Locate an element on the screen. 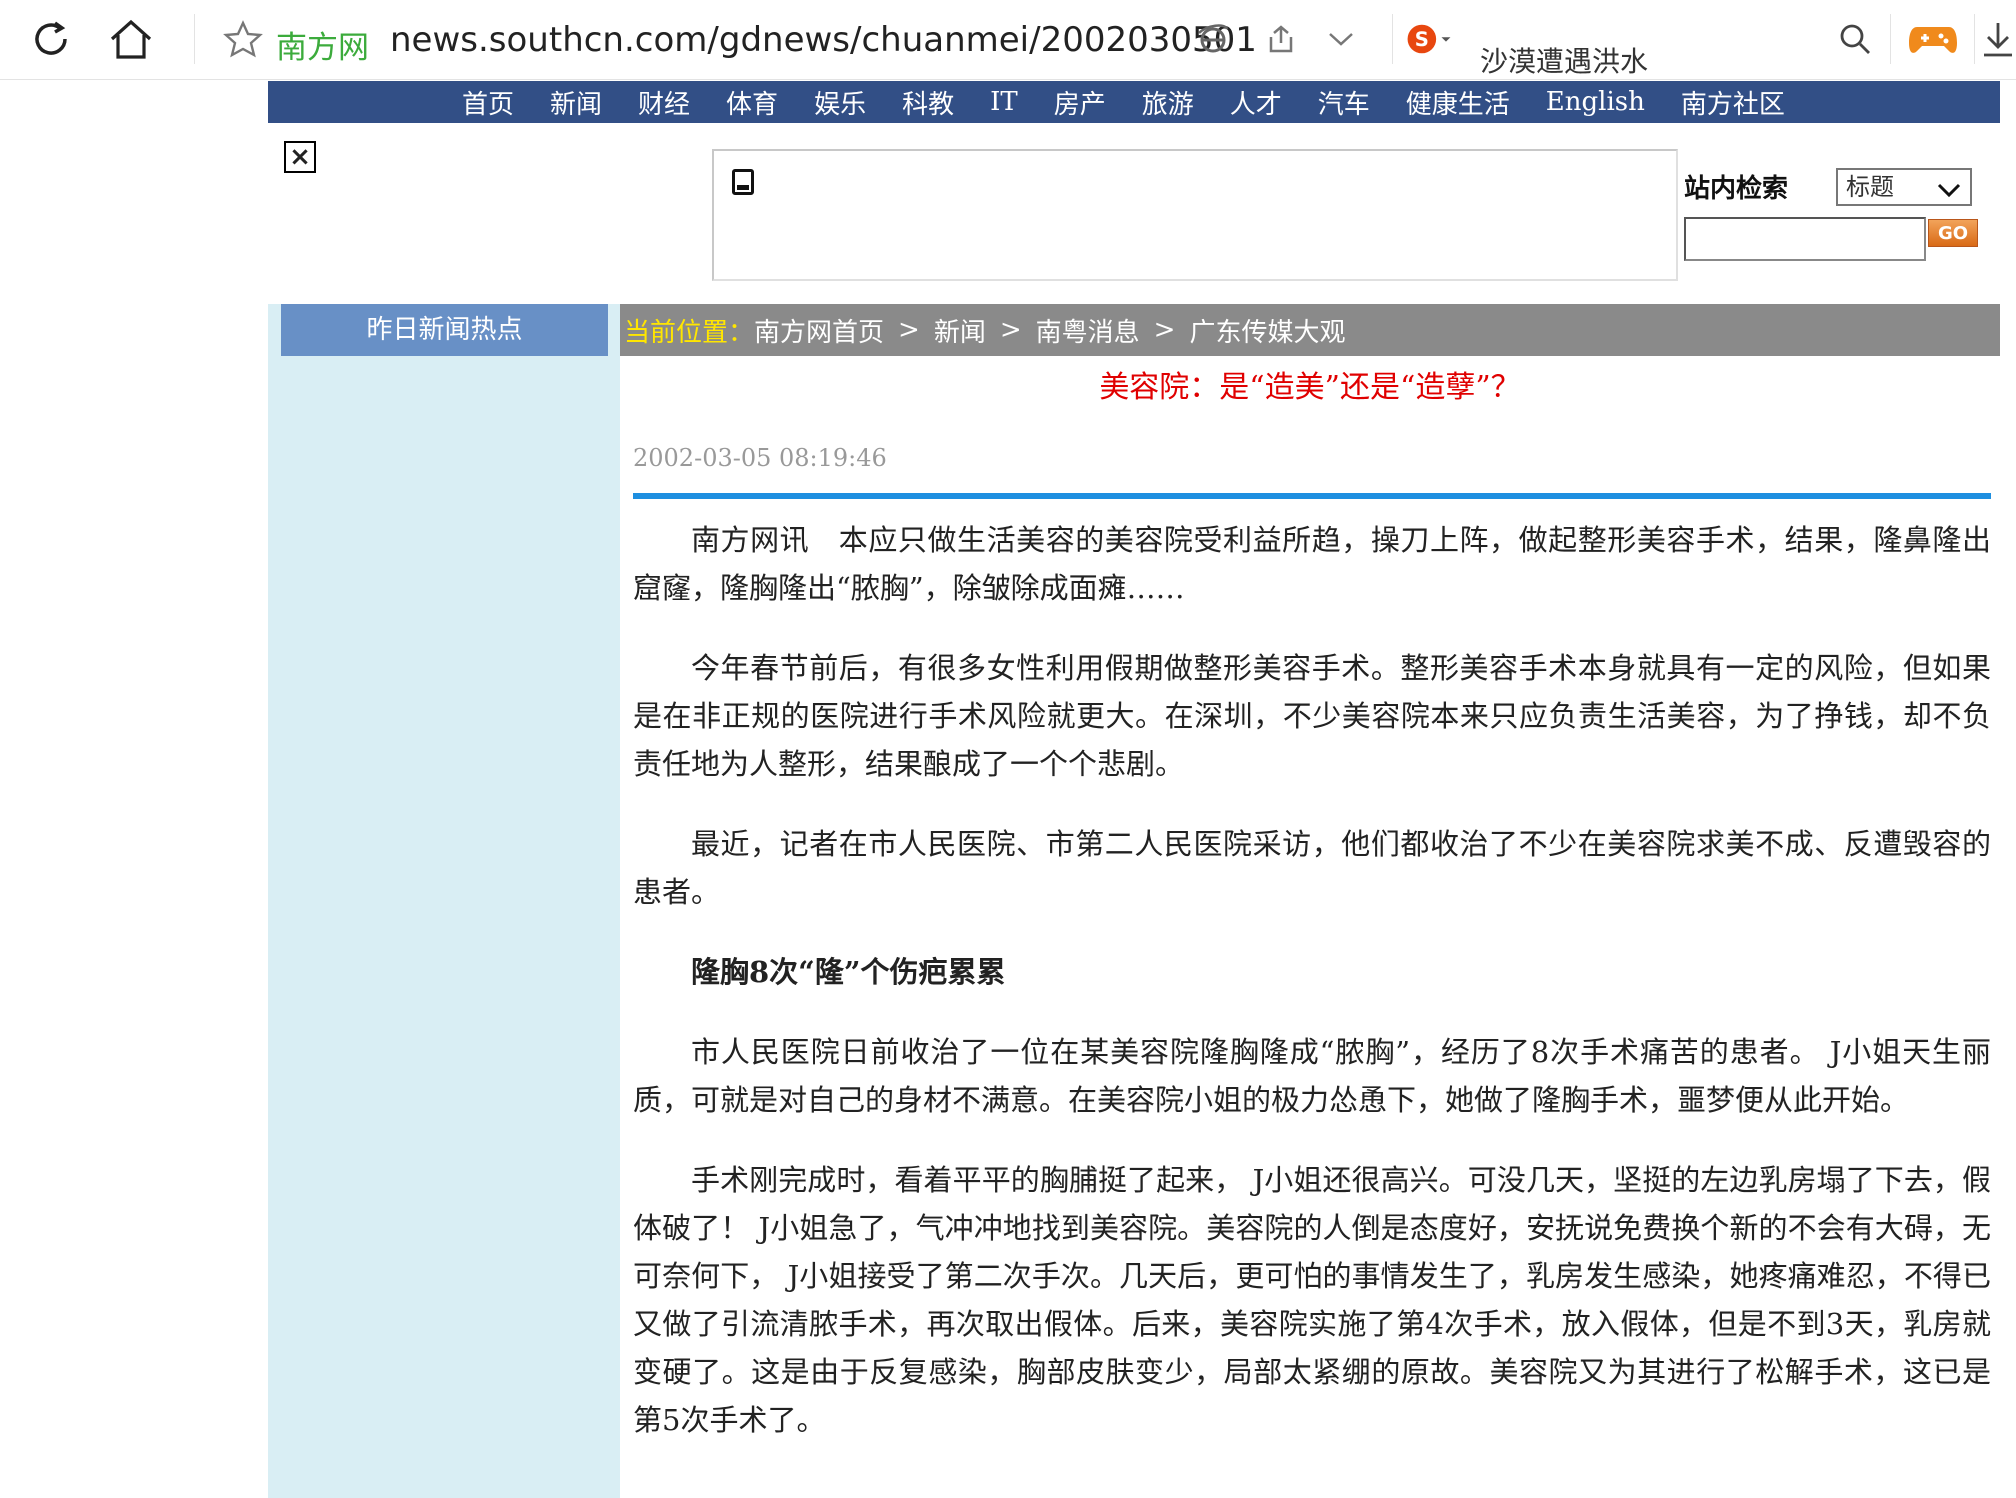 The image size is (2016, 1498). sogou-icon: S is located at coordinates (1429, 39).